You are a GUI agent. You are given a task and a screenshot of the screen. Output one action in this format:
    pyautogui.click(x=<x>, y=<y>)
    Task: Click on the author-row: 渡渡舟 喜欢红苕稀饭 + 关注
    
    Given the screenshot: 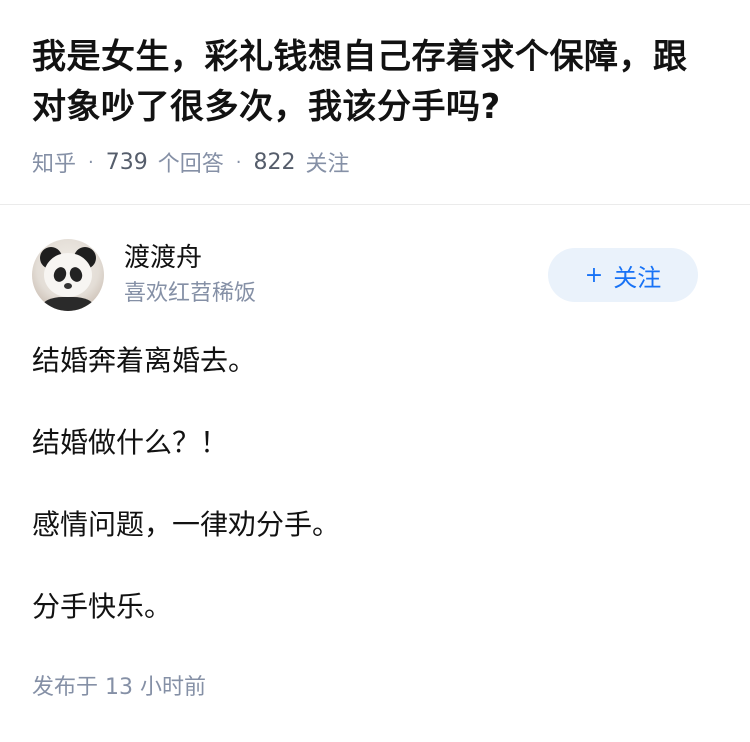 What is the action you would take?
    pyautogui.click(x=375, y=258)
    